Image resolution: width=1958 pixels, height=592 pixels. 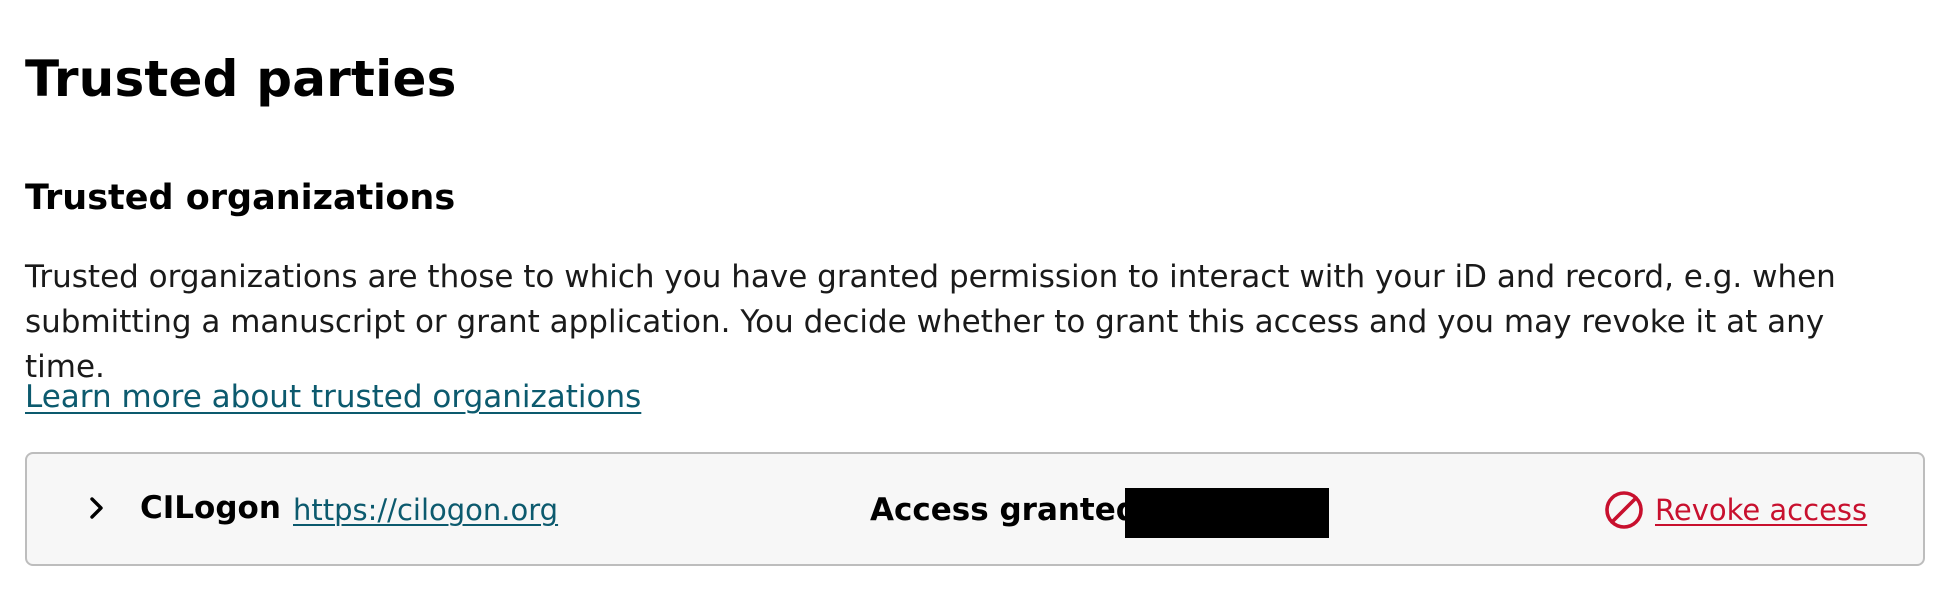 I want to click on chevron-right-icon, so click(x=97, y=508).